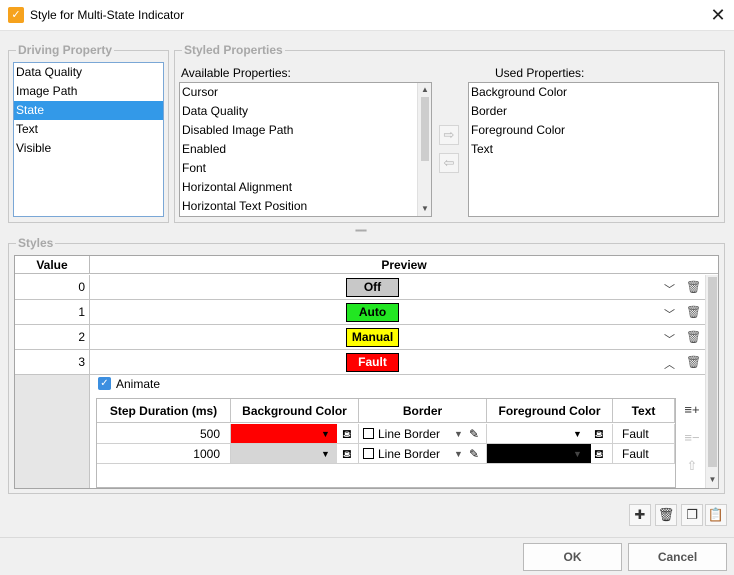  Describe the element at coordinates (16, 15) in the screenshot. I see `app-icon: ✓` at that location.